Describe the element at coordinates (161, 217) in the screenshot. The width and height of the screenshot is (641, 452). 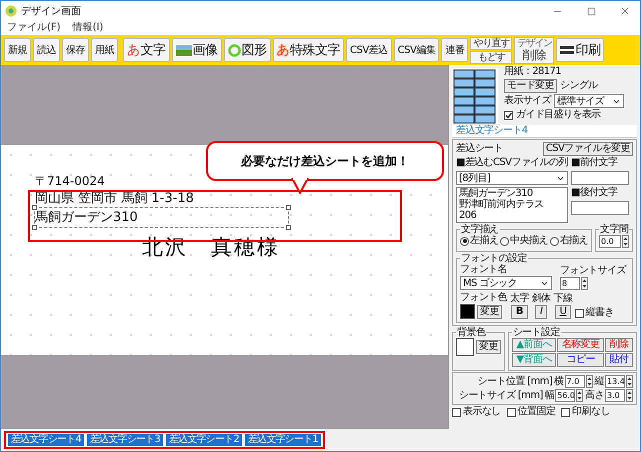
I see `address-line: 馬飼ガーデン310` at that location.